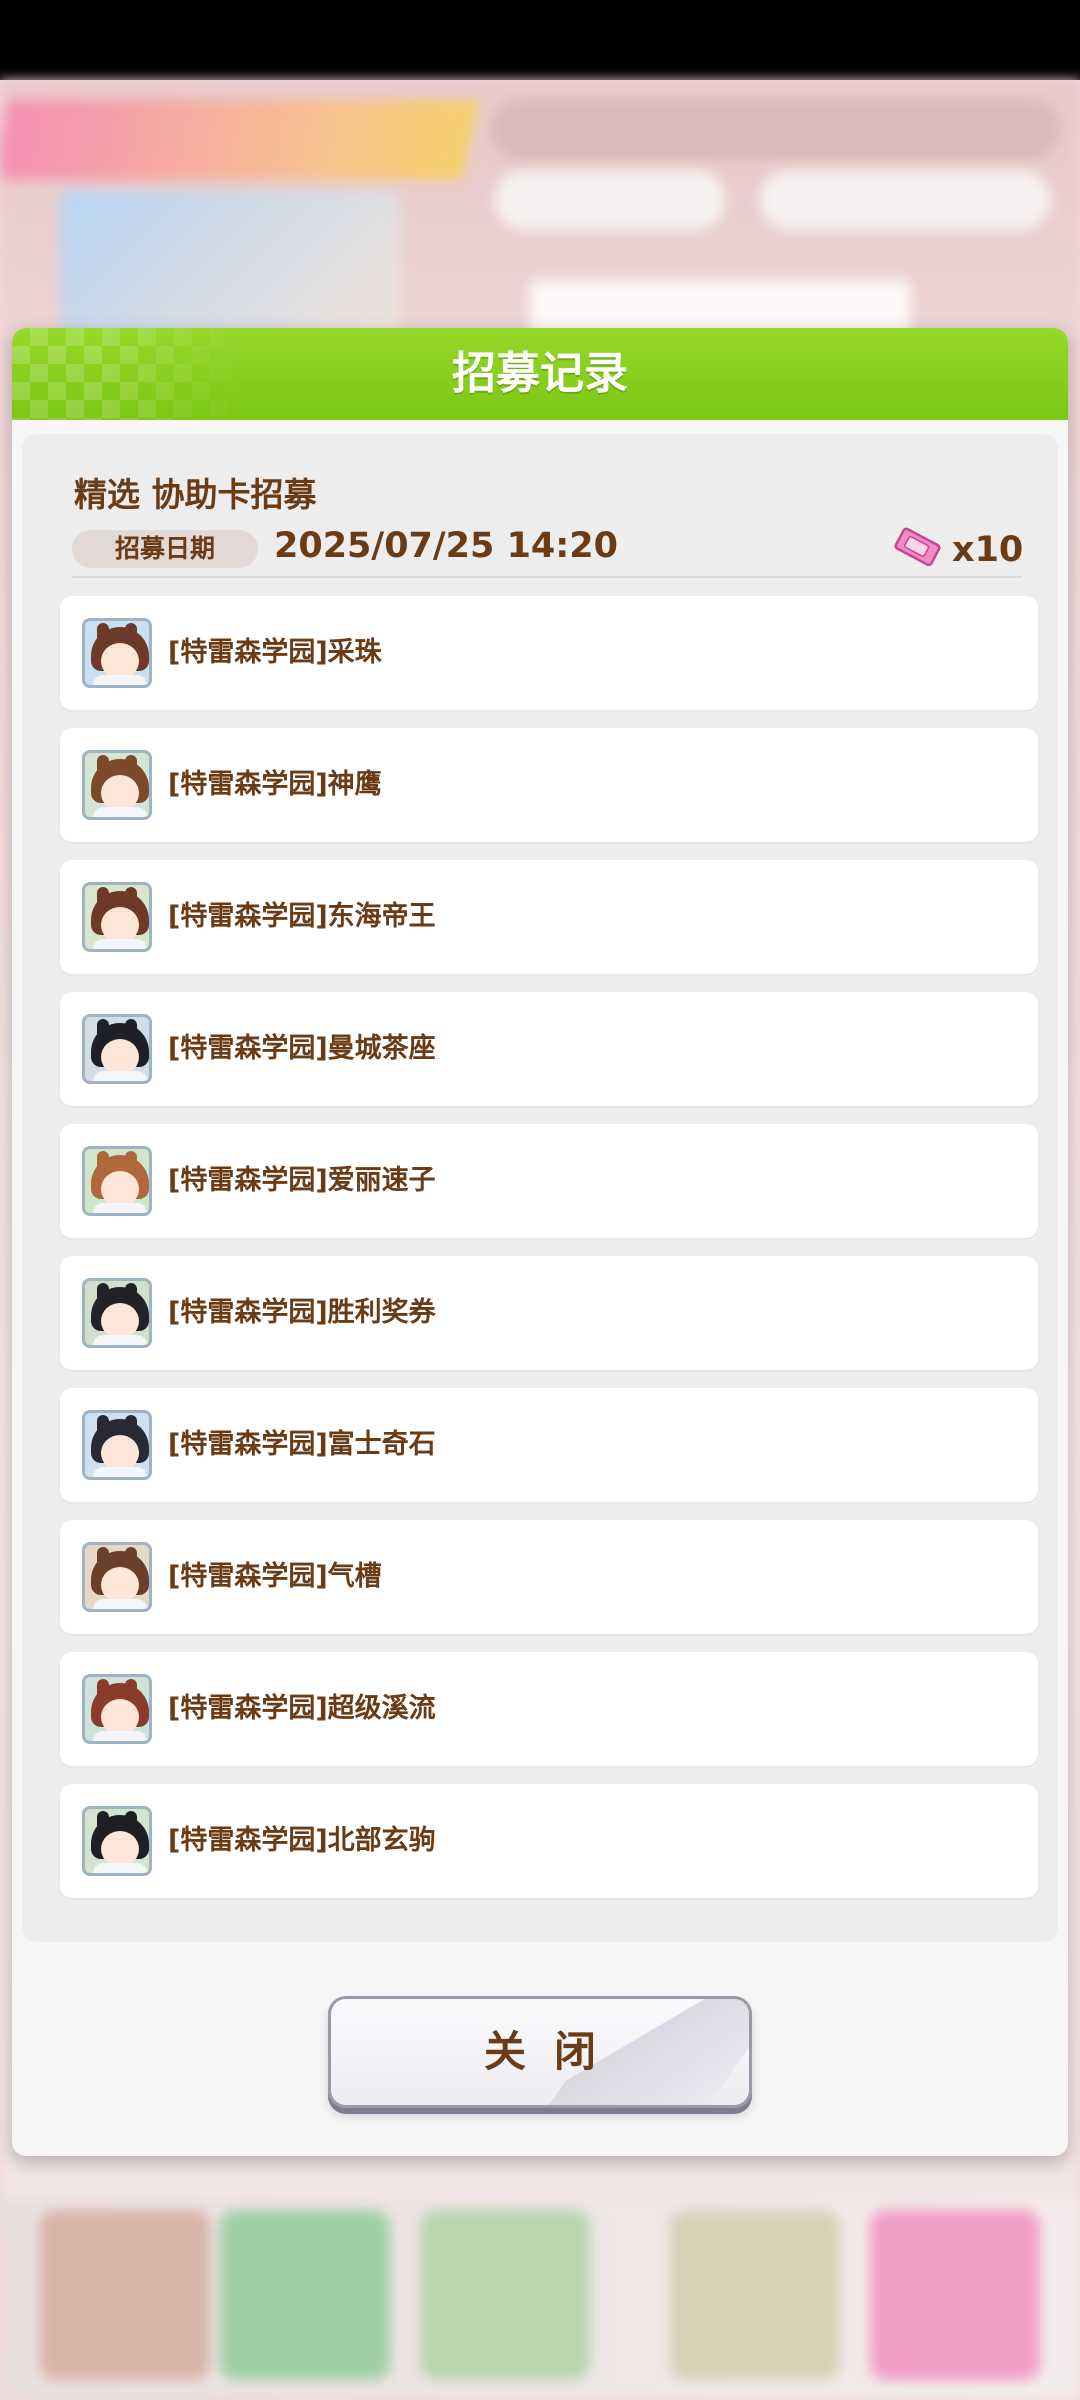 This screenshot has width=1080, height=2400. Describe the element at coordinates (302, 1708) in the screenshot. I see `support-card-name: [特雷森学园]超级溪流` at that location.